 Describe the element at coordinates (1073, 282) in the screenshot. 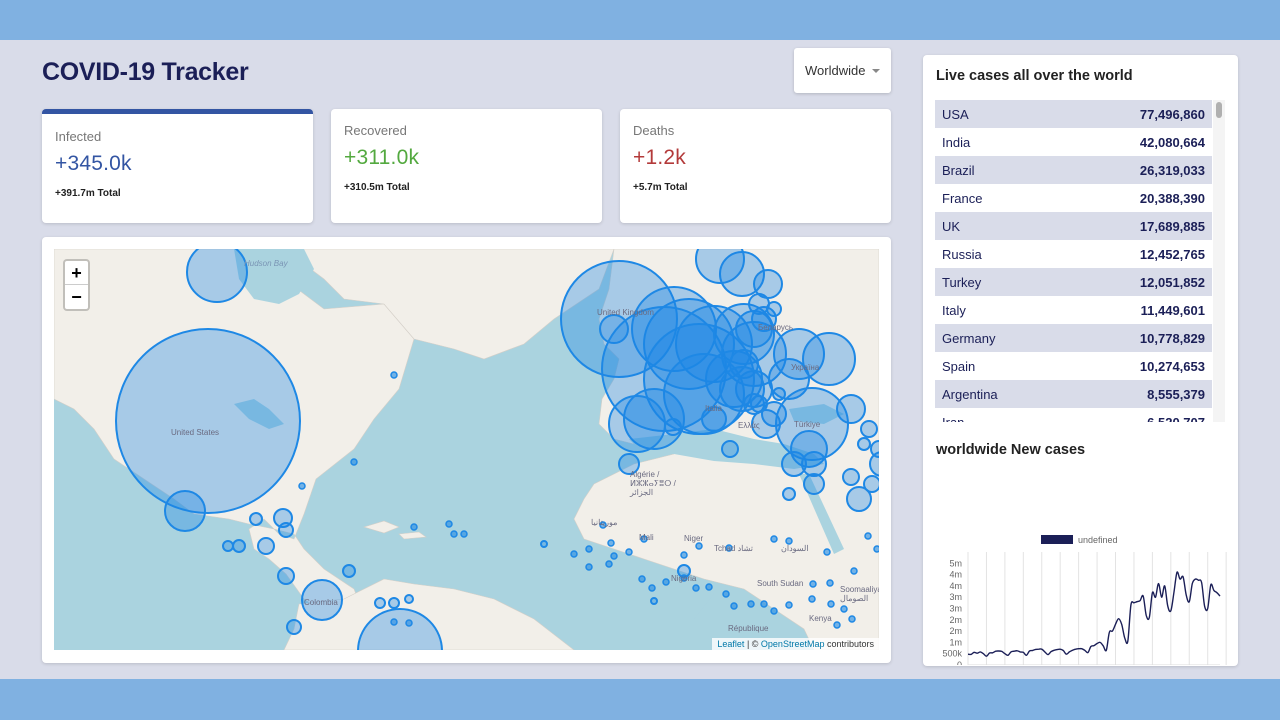

I see `table-row: Turkey 12,051,852` at that location.